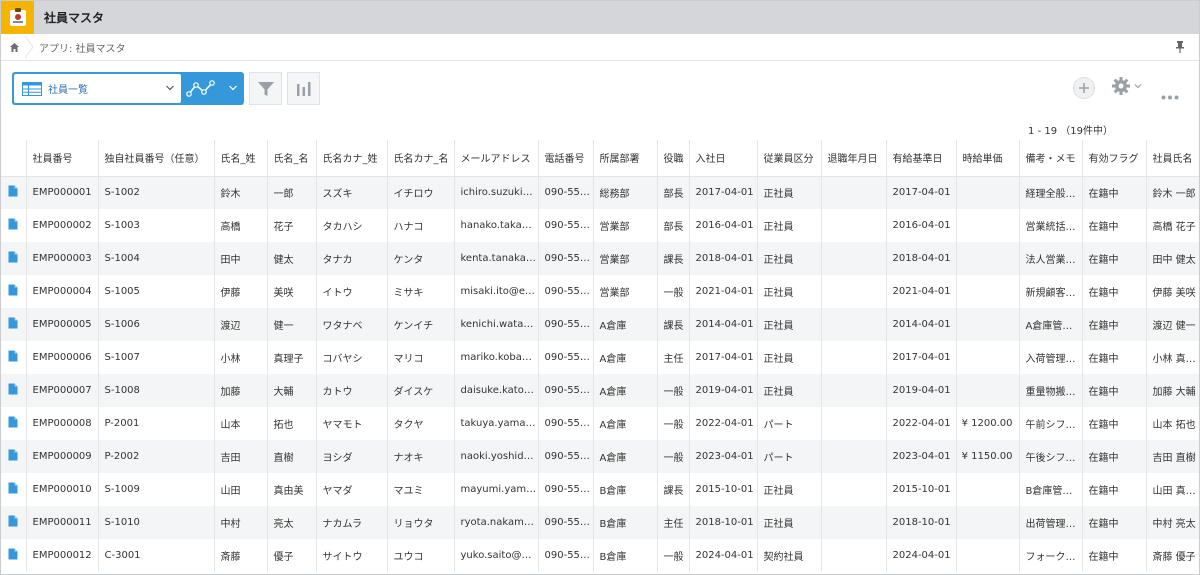 This screenshot has height=575, width=1200. Describe the element at coordinates (155, 158) in the screenshot. I see `column-header: 独自社員番号（任意）` at that location.